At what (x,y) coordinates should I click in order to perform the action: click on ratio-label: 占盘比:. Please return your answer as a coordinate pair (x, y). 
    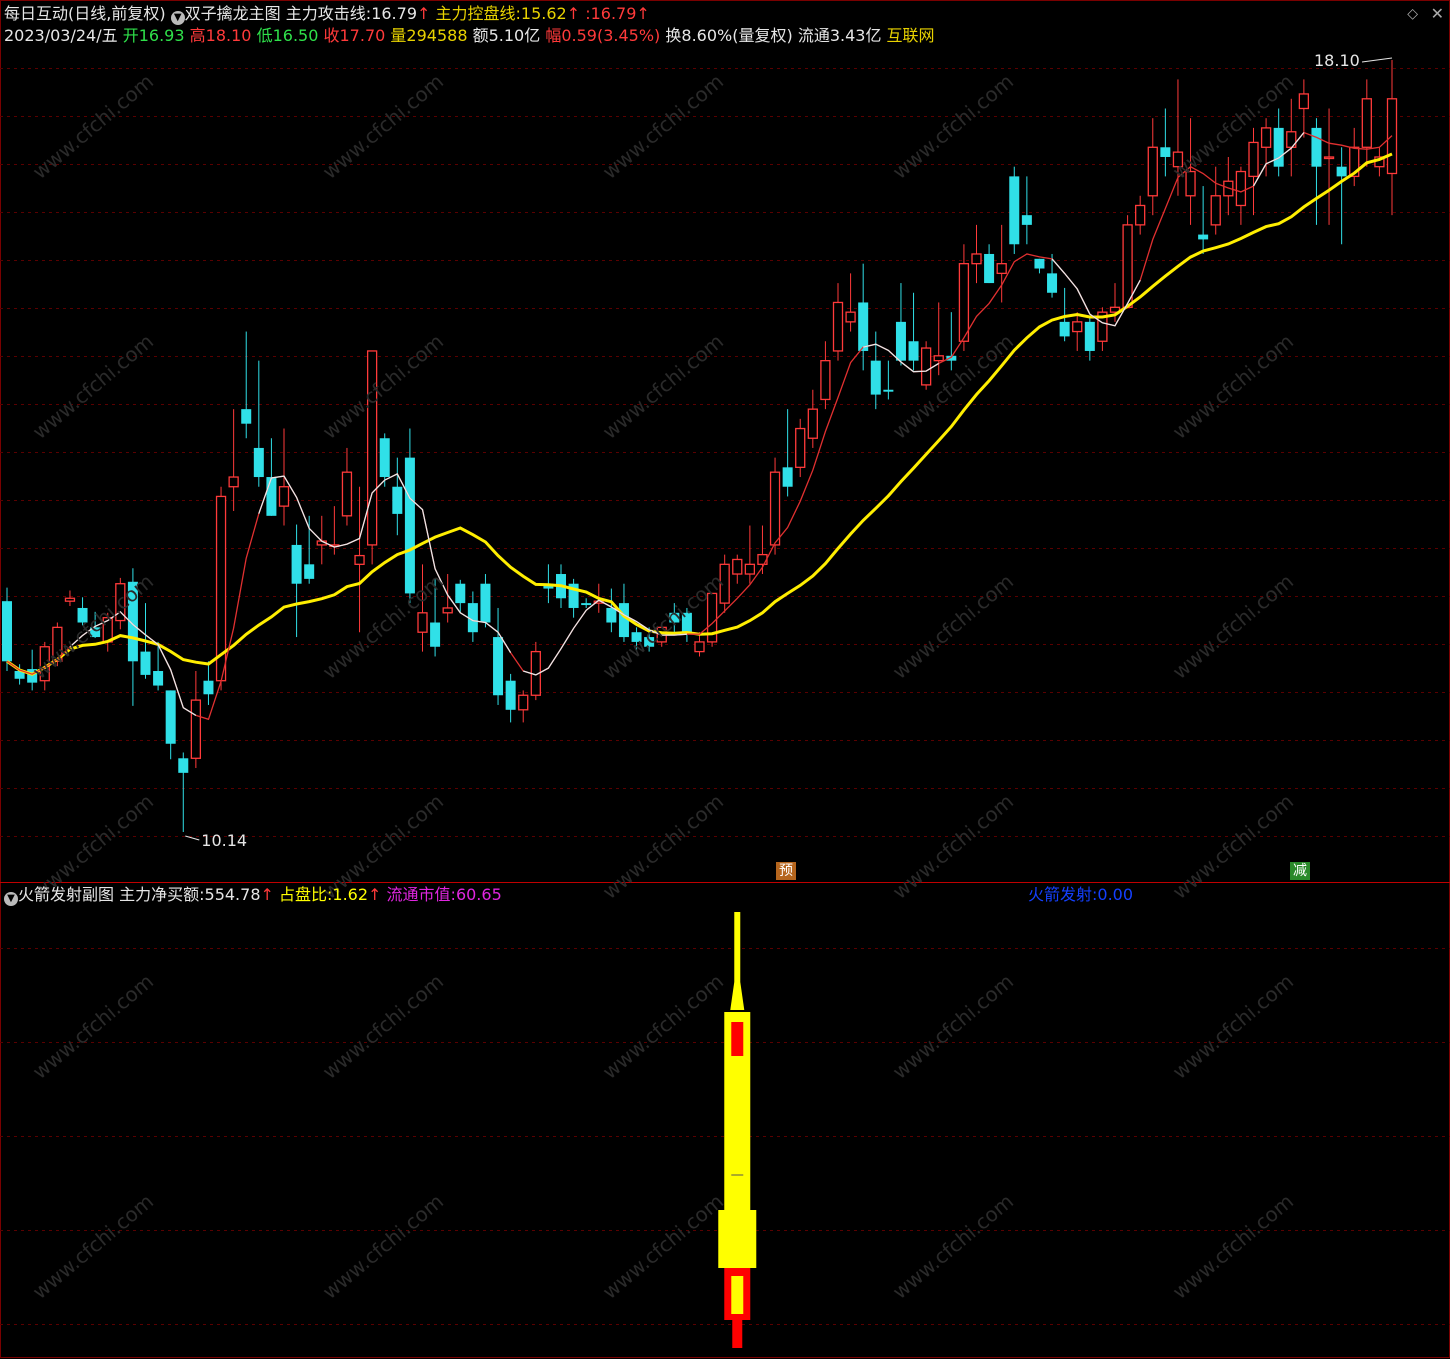
    Looking at the image, I should click on (306, 894).